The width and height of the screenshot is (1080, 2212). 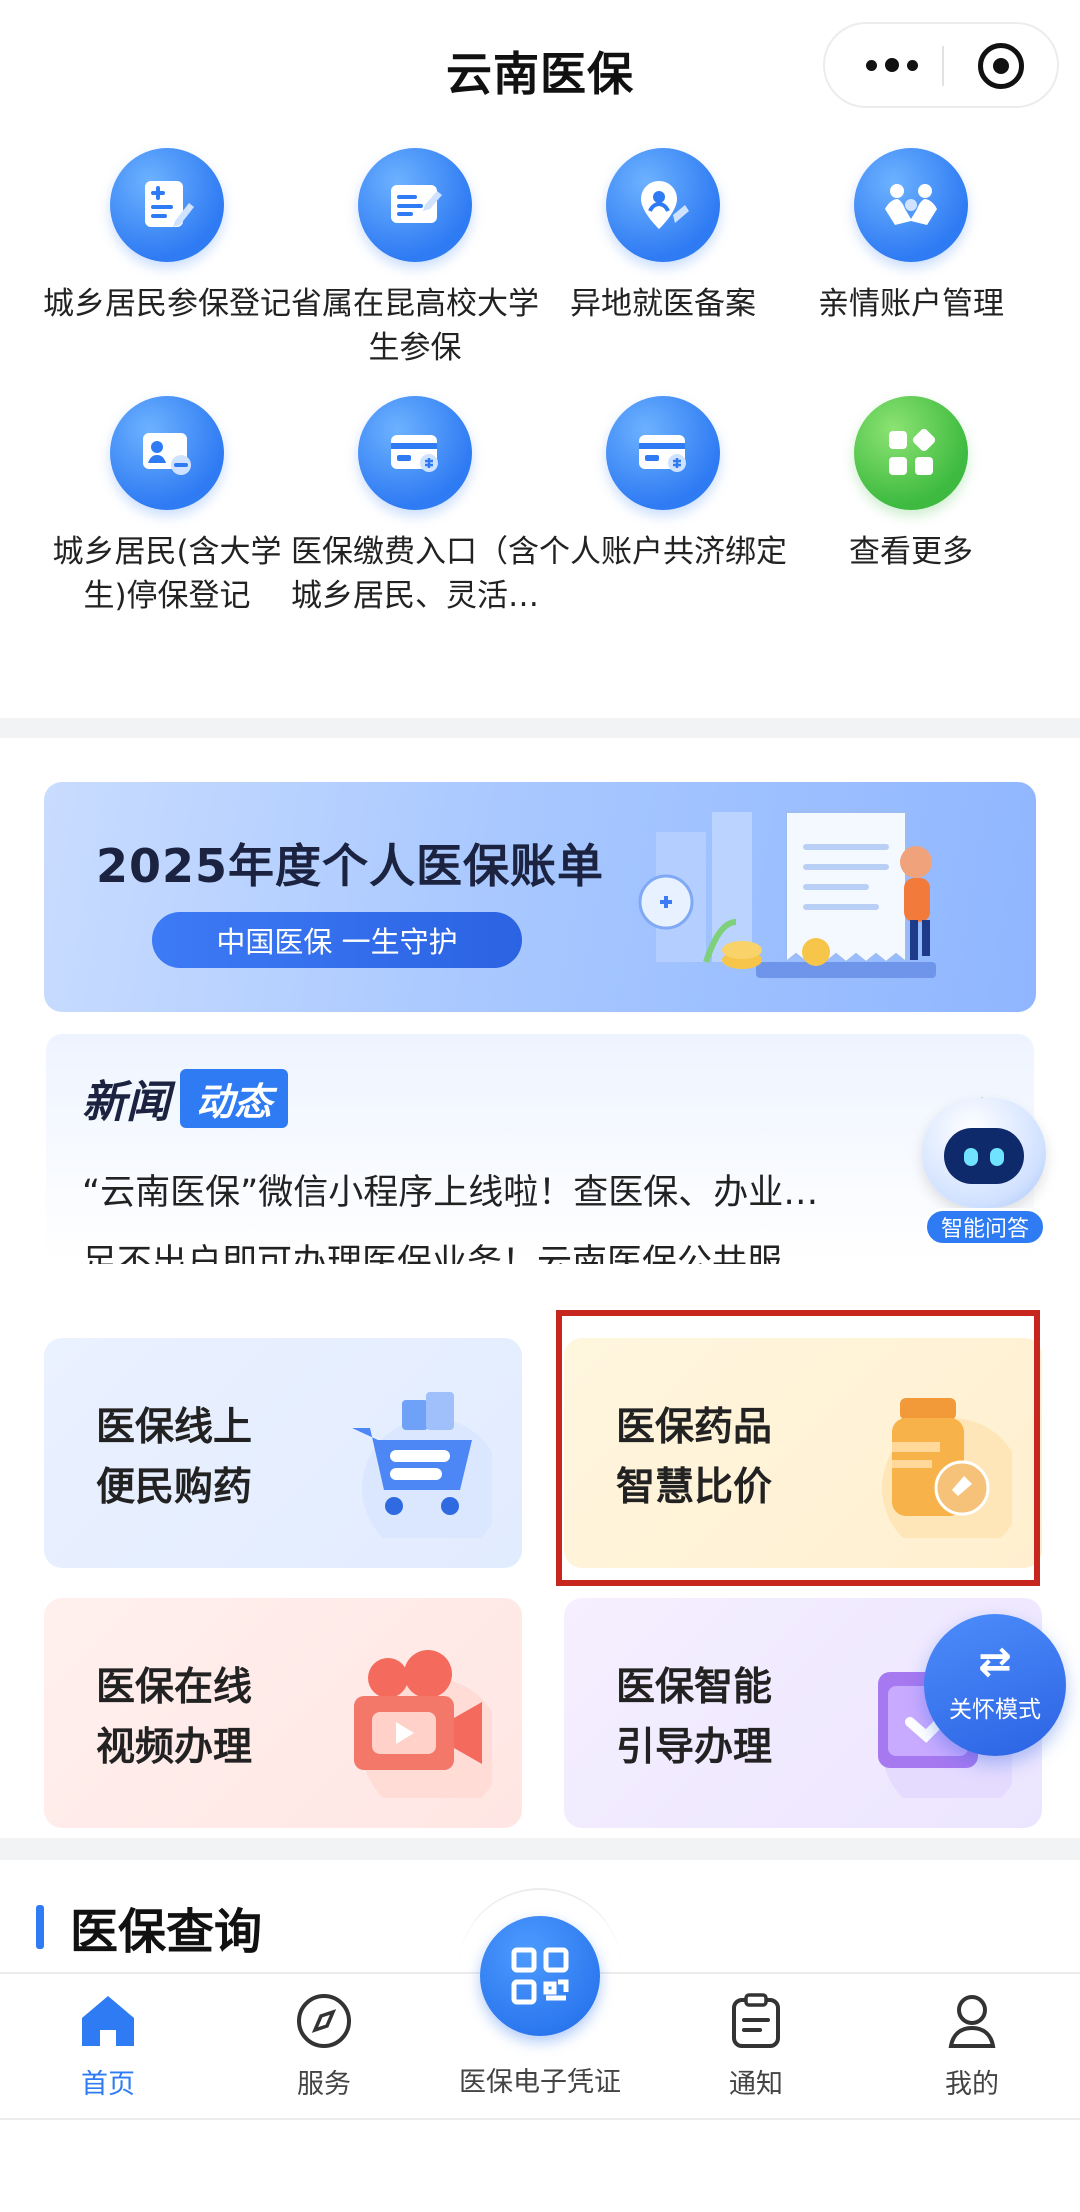 What do you see at coordinates (324, 2021) in the screenshot?
I see `compass-icon` at bounding box center [324, 2021].